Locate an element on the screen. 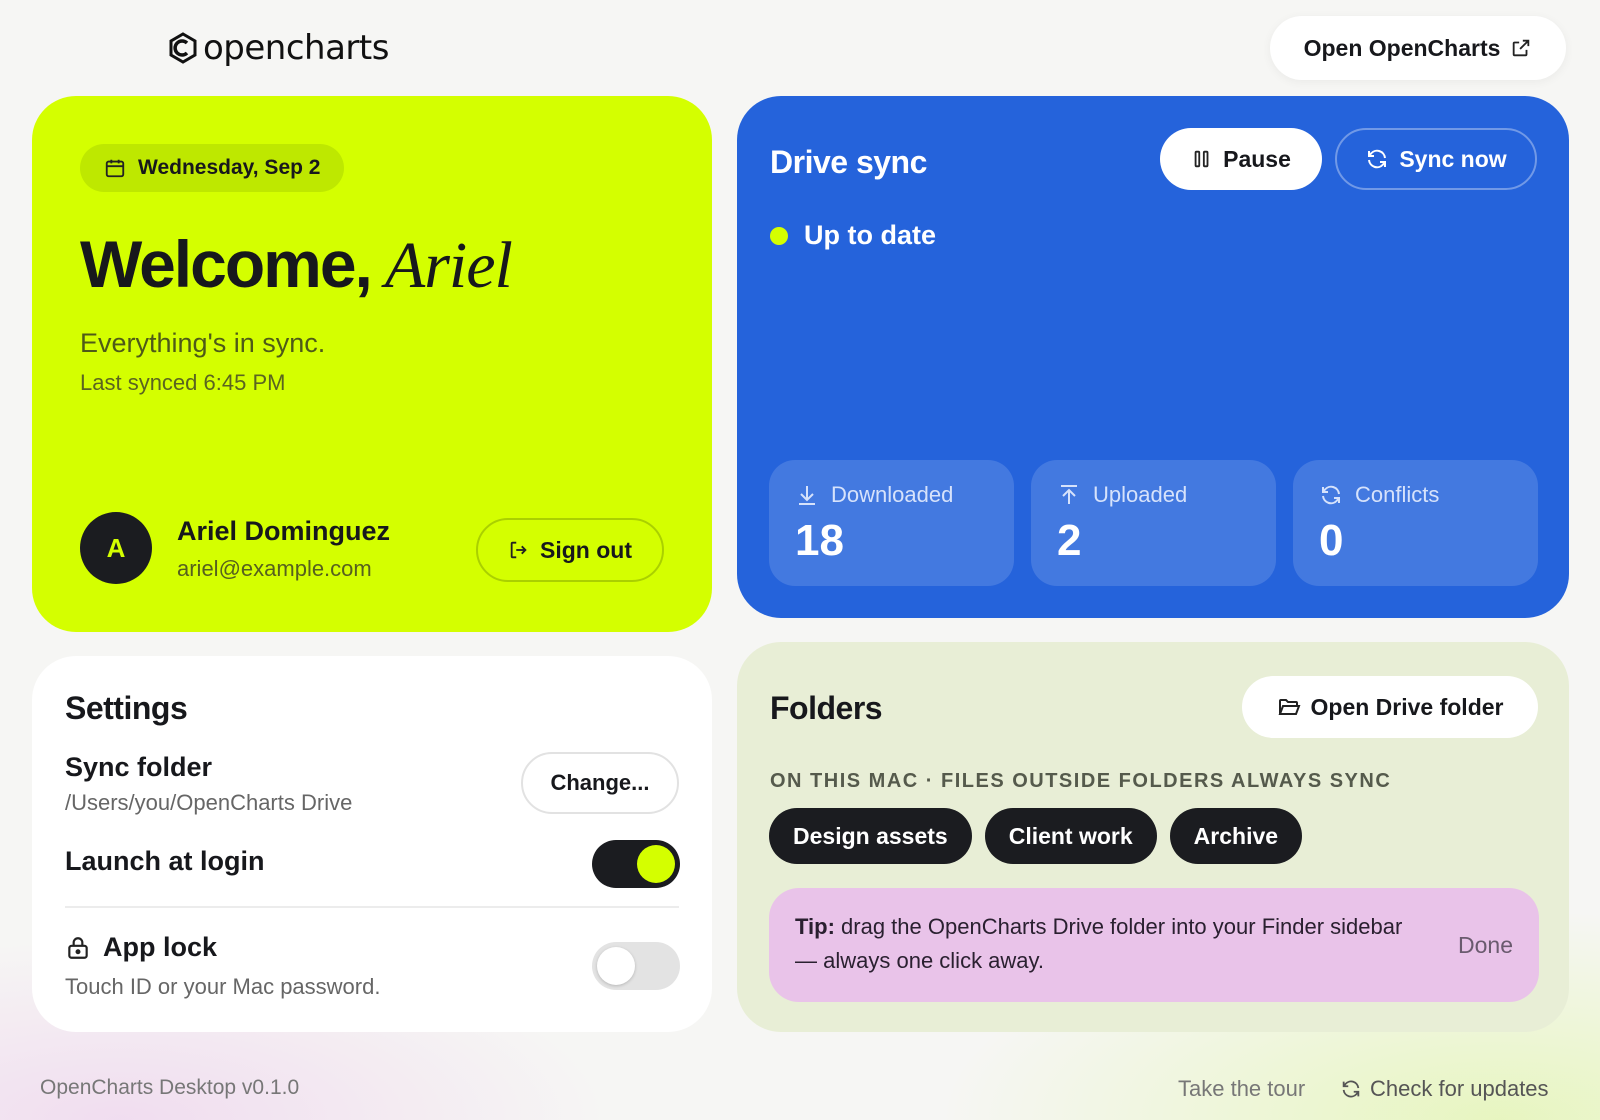 Image resolution: width=1600 pixels, height=1120 pixels. pause-button: Pause is located at coordinates (1241, 159).